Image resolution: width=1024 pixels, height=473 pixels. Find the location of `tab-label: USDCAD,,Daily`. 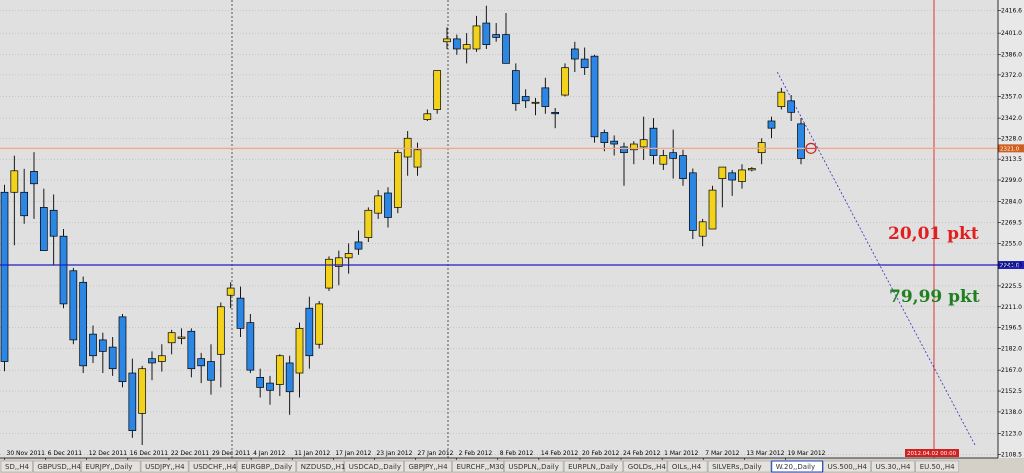

tab-label: USDCAD,,Daily is located at coordinates (375, 467).